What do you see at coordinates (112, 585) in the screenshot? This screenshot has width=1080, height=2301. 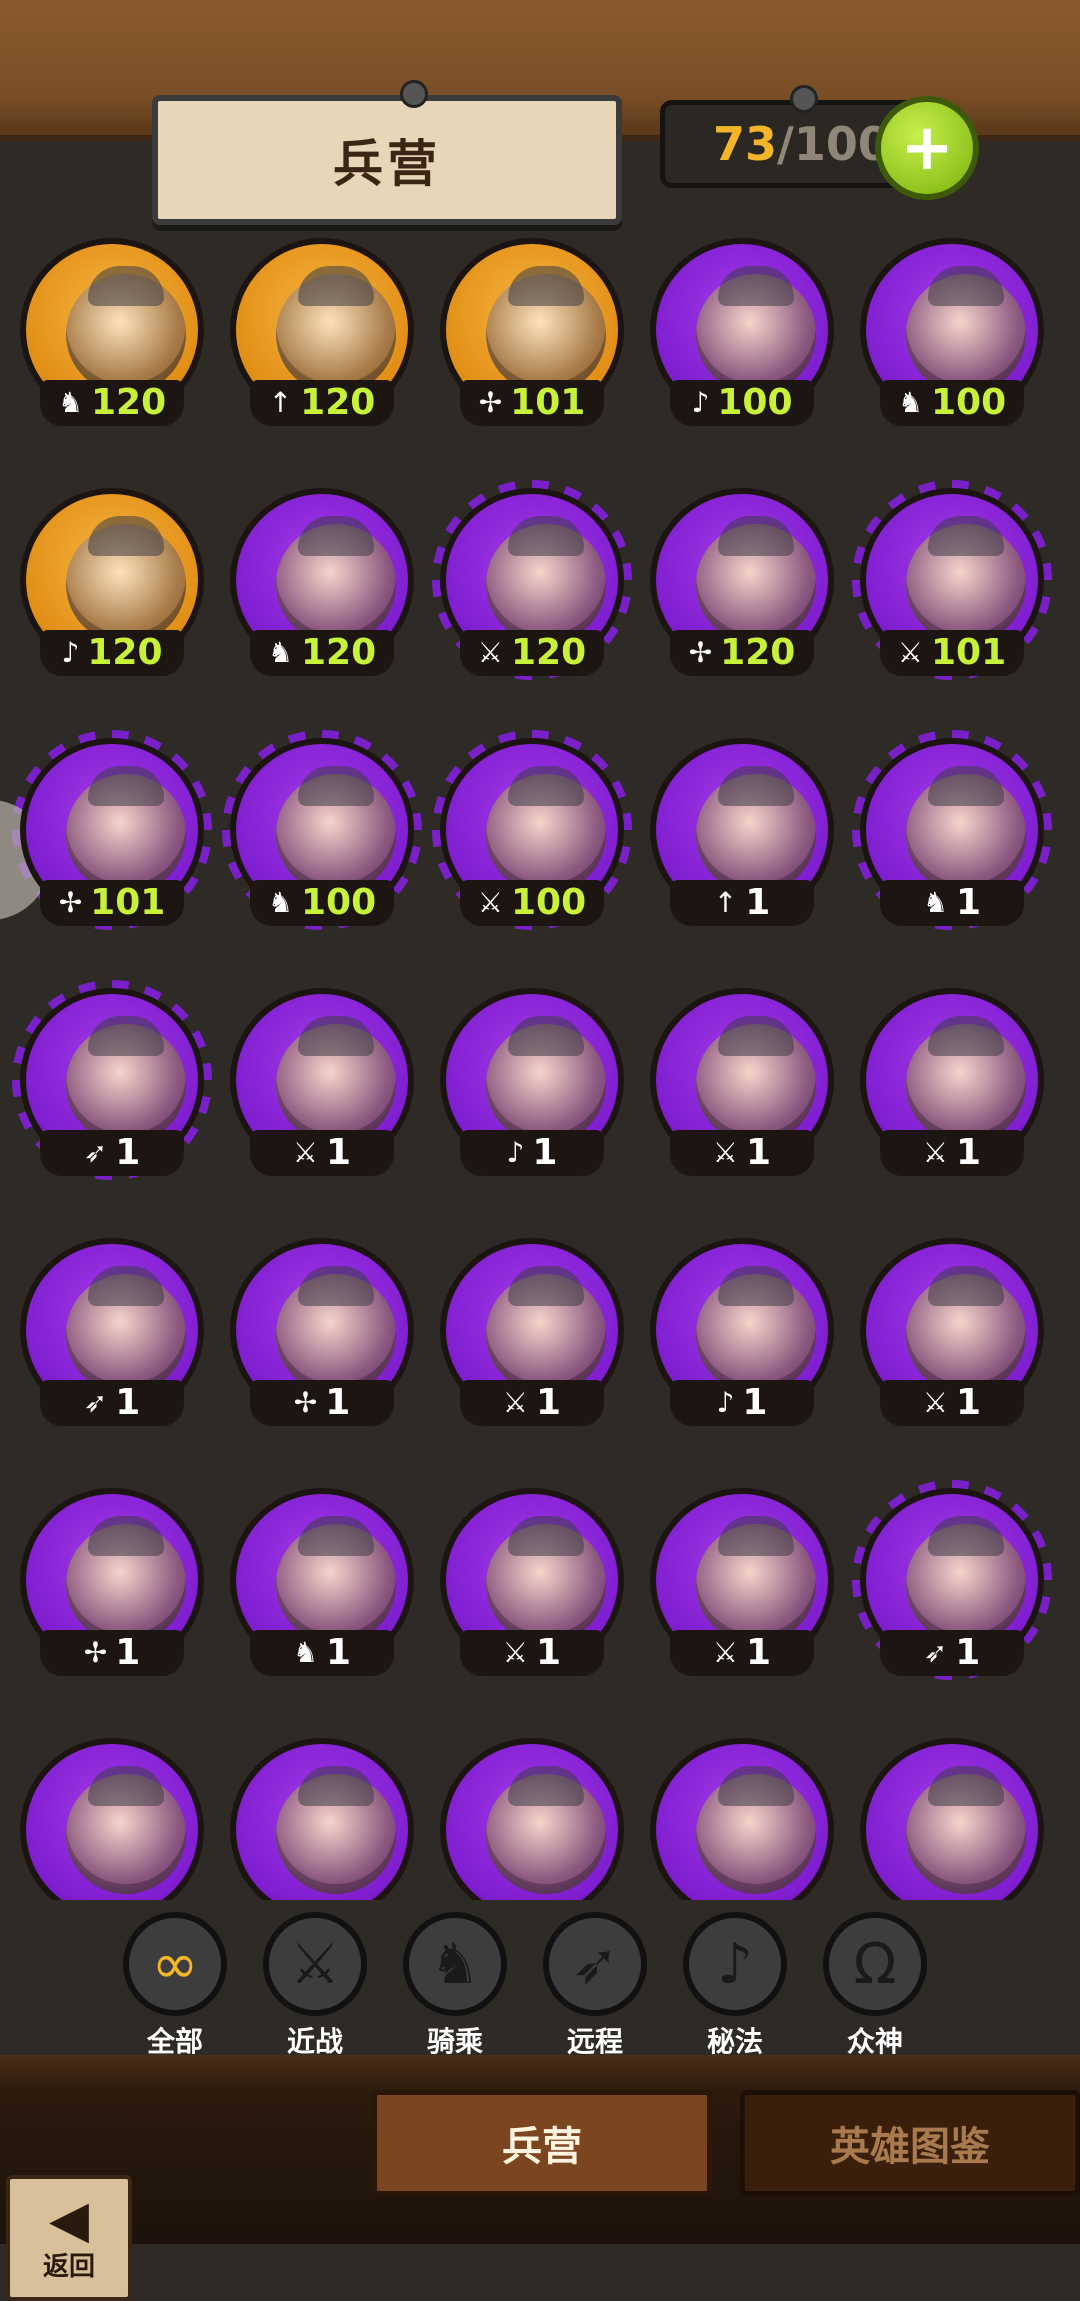 I see `unit-card: ♪ 120` at bounding box center [112, 585].